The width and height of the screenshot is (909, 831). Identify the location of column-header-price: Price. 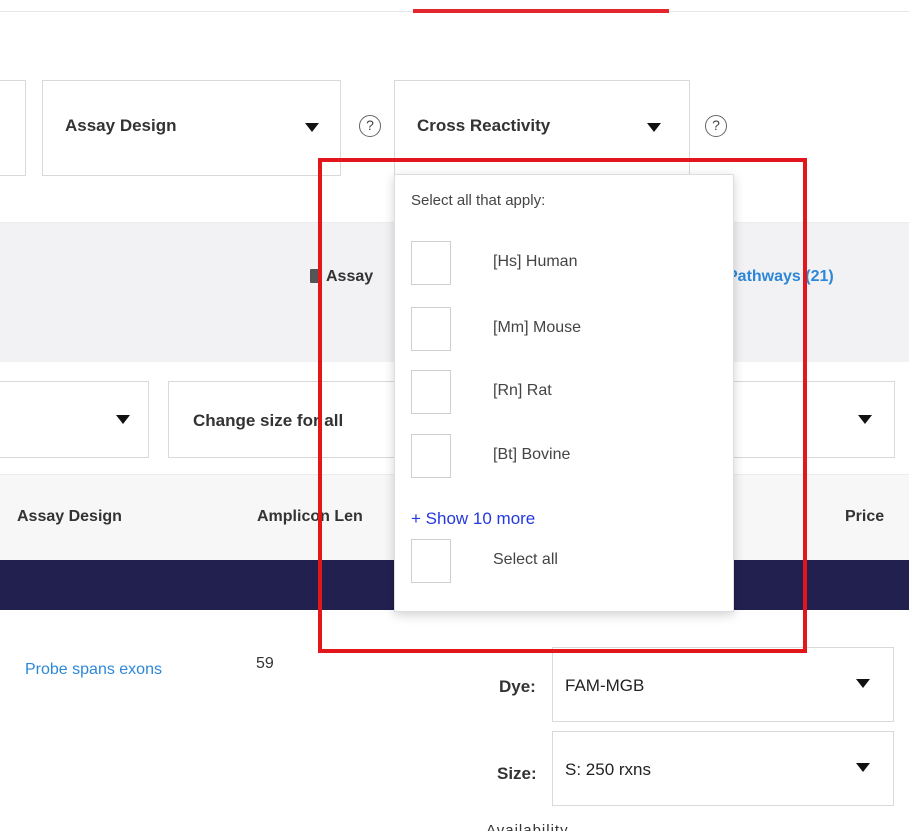
(864, 517).